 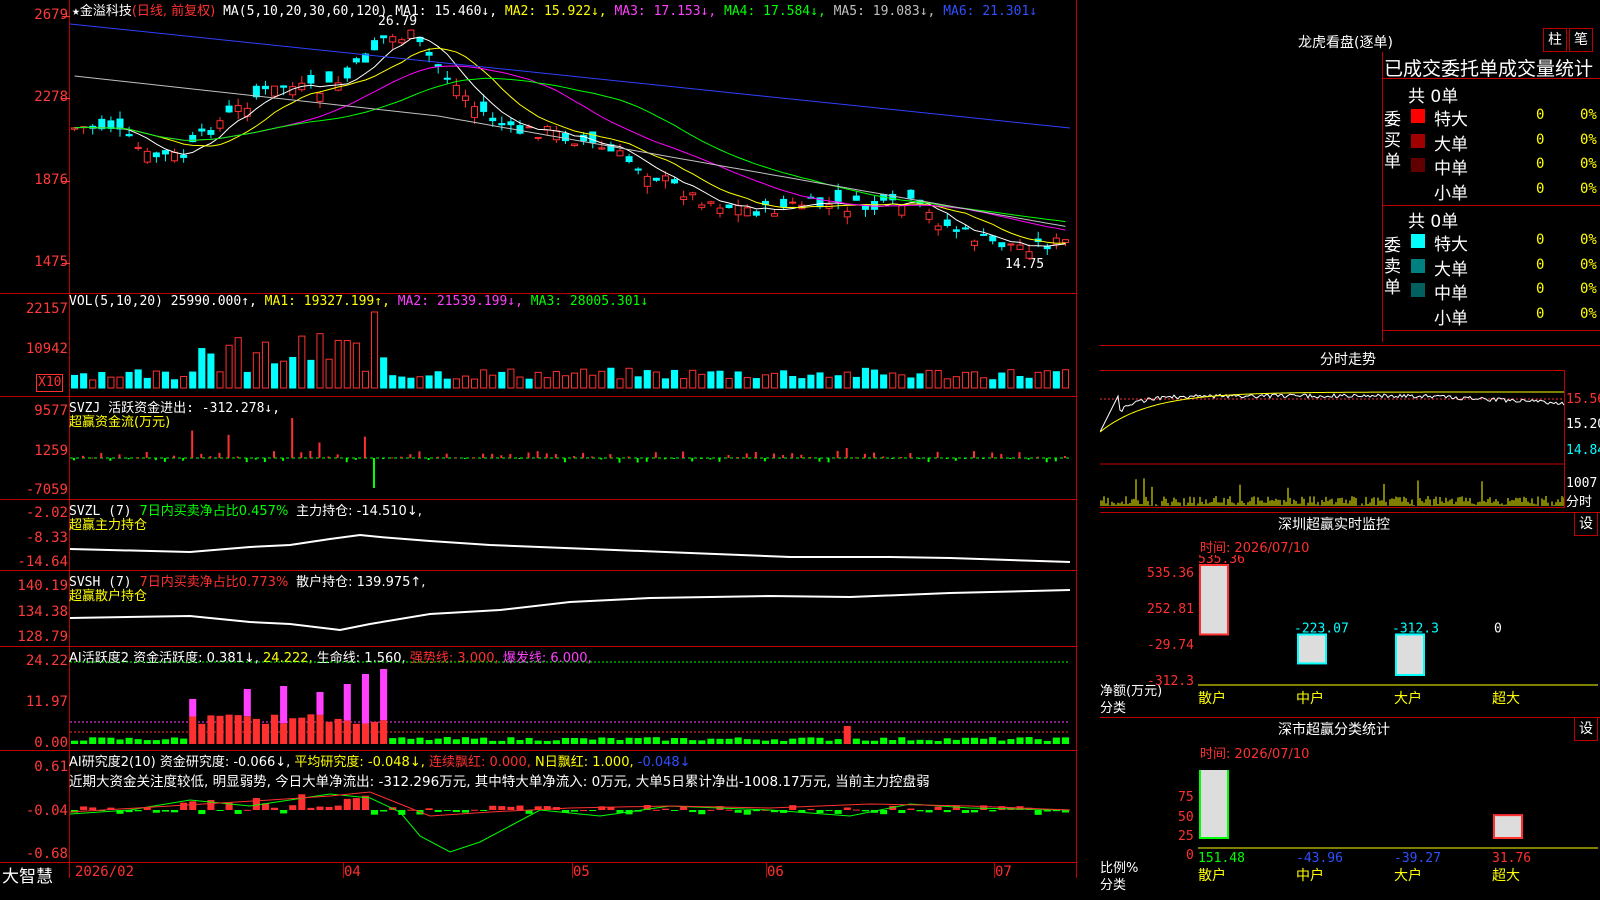 I want to click on svzl-y-tick: -2.02, so click(x=46, y=513).